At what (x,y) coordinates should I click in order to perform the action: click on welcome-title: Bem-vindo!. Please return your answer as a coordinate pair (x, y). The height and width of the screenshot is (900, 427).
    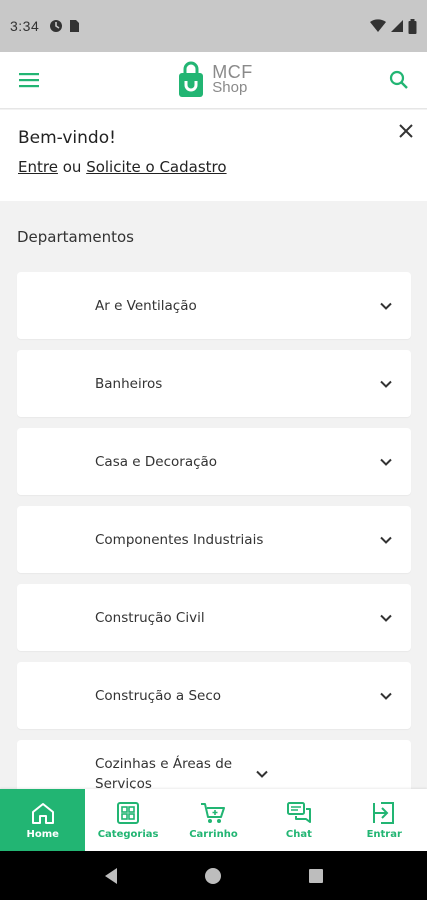
    Looking at the image, I should click on (67, 138).